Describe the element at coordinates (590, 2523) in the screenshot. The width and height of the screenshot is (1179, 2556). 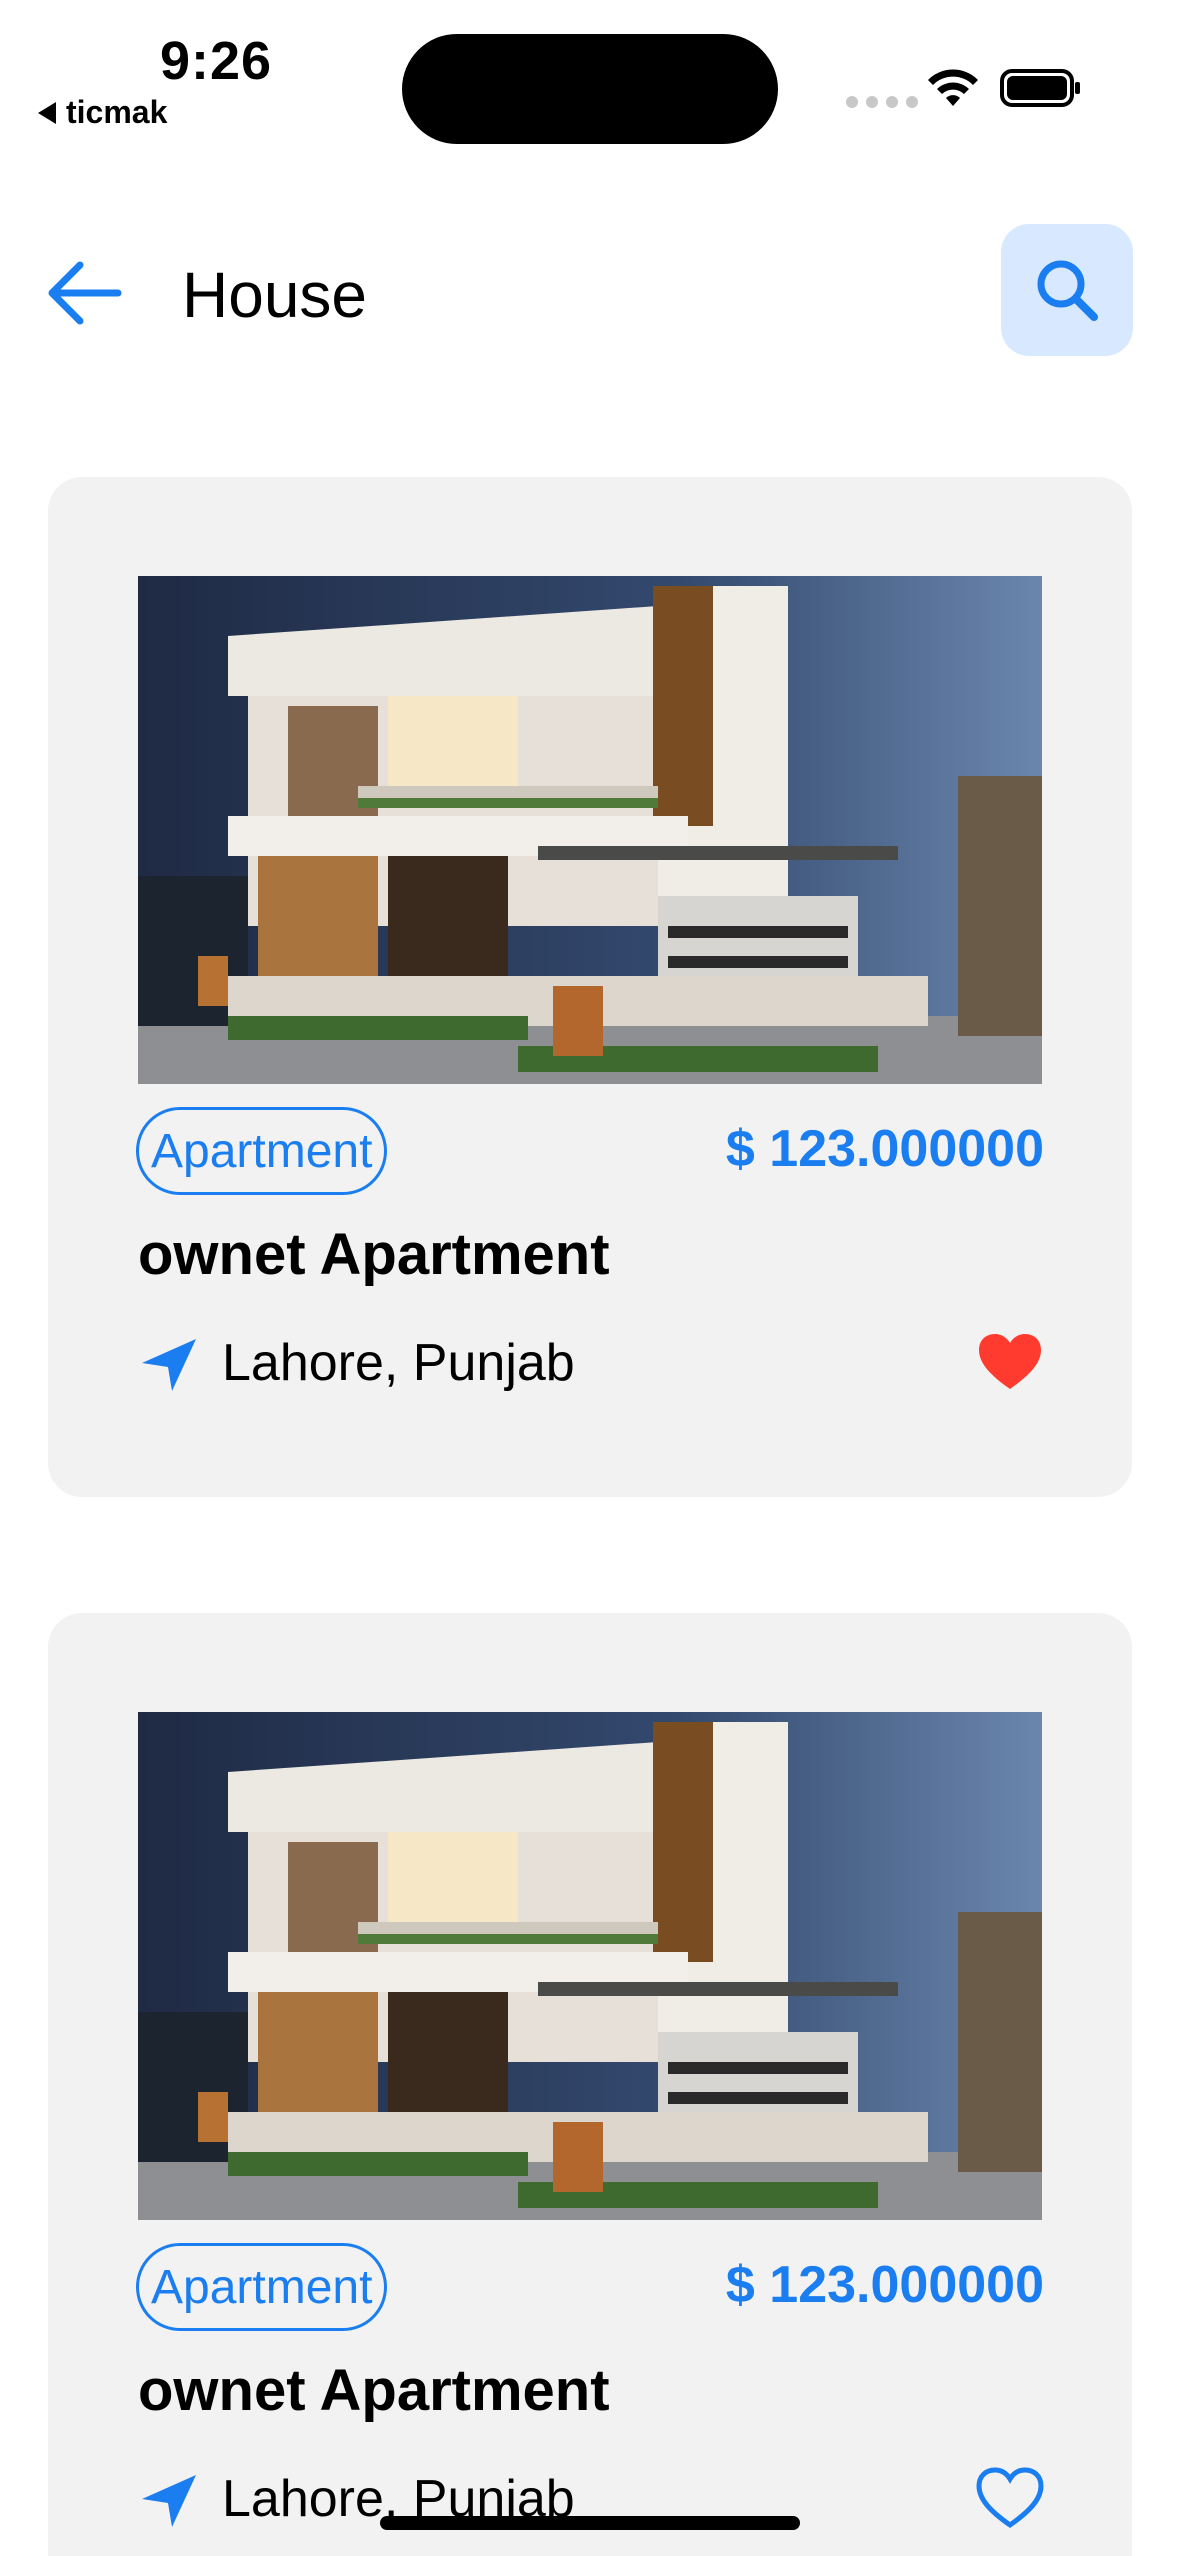
I see `home-indicator` at that location.